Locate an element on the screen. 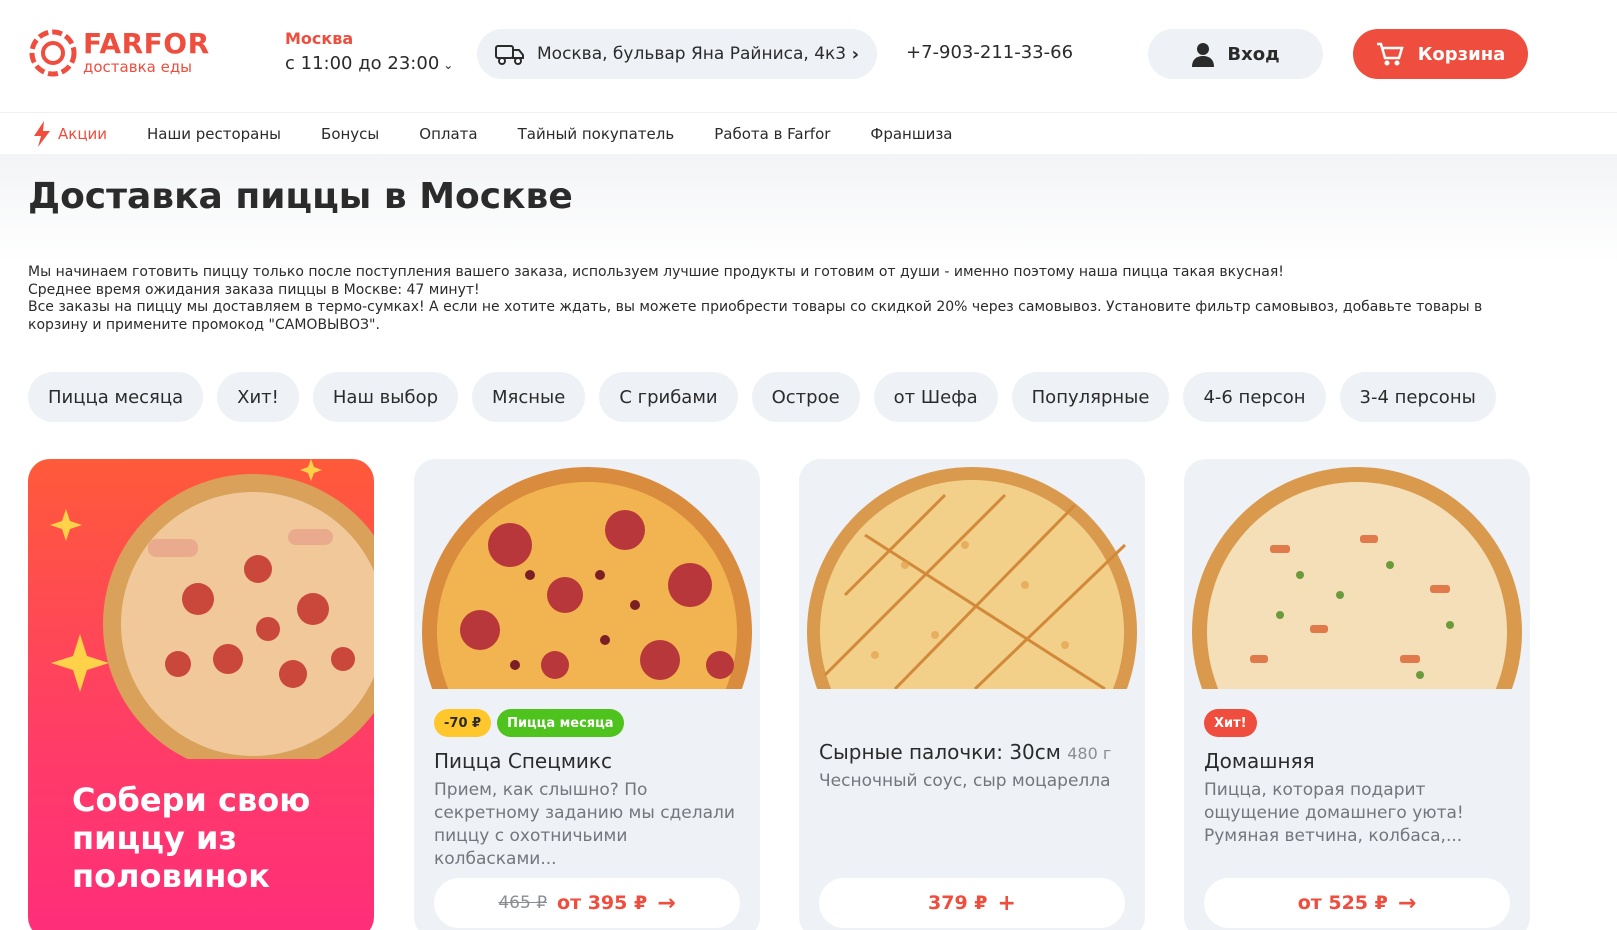 This screenshot has height=930, width=1617. page-title: Доставка пиццы в Москве is located at coordinates (300, 196).